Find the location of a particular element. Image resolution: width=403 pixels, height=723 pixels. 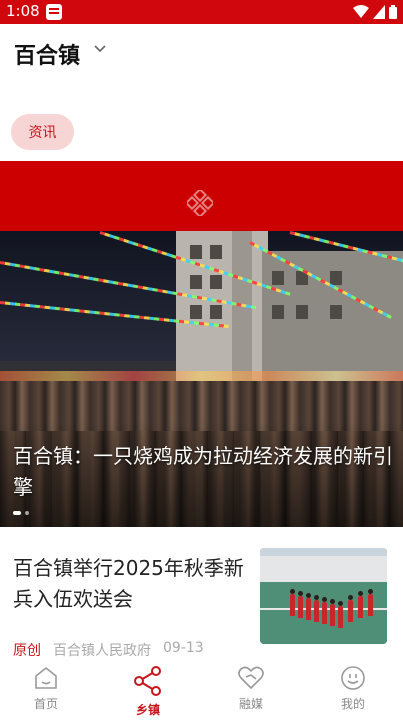

notification-icon is located at coordinates (54, 12).